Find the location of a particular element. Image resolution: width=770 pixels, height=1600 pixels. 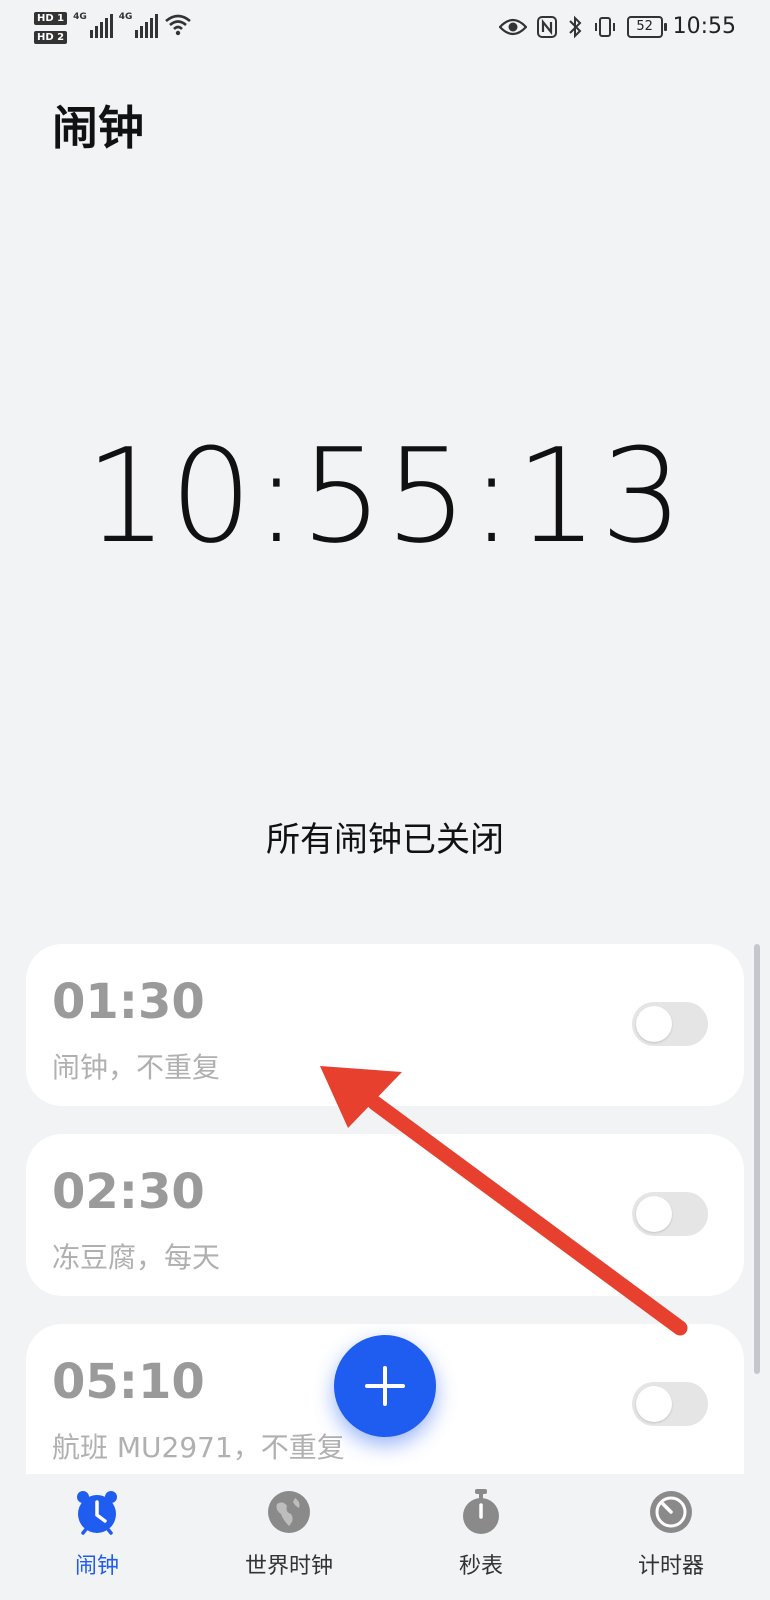

status-bar: HD 1 HD 2 4G 4G 52 10:55 is located at coordinates (385, 30).